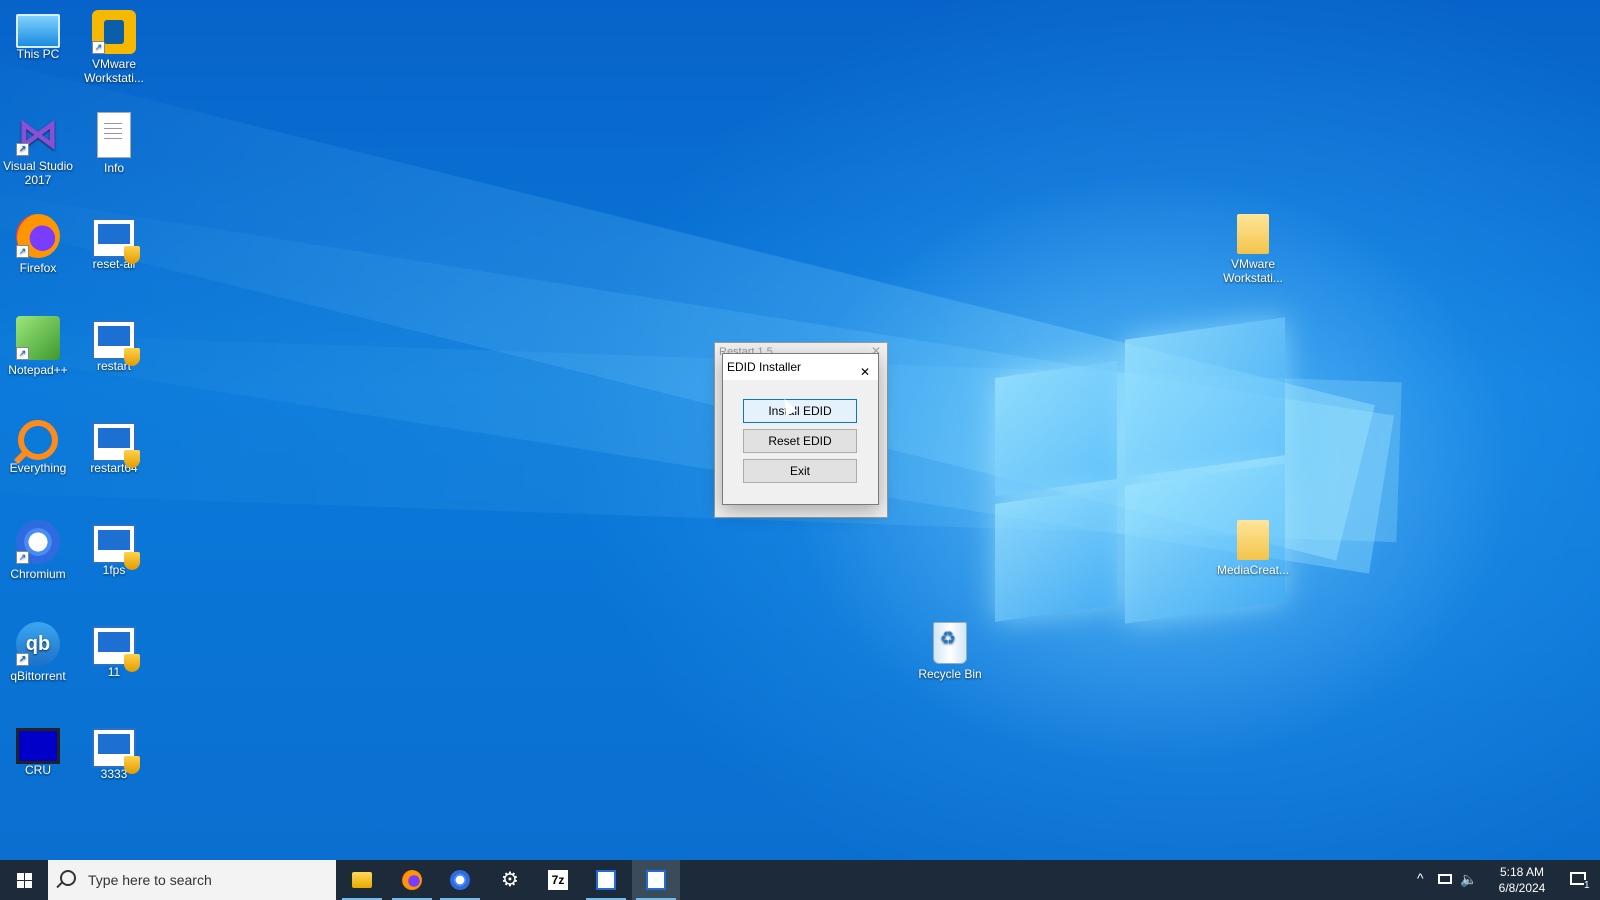  I want to click on desktop-icon-cru: CRU, so click(38, 750).